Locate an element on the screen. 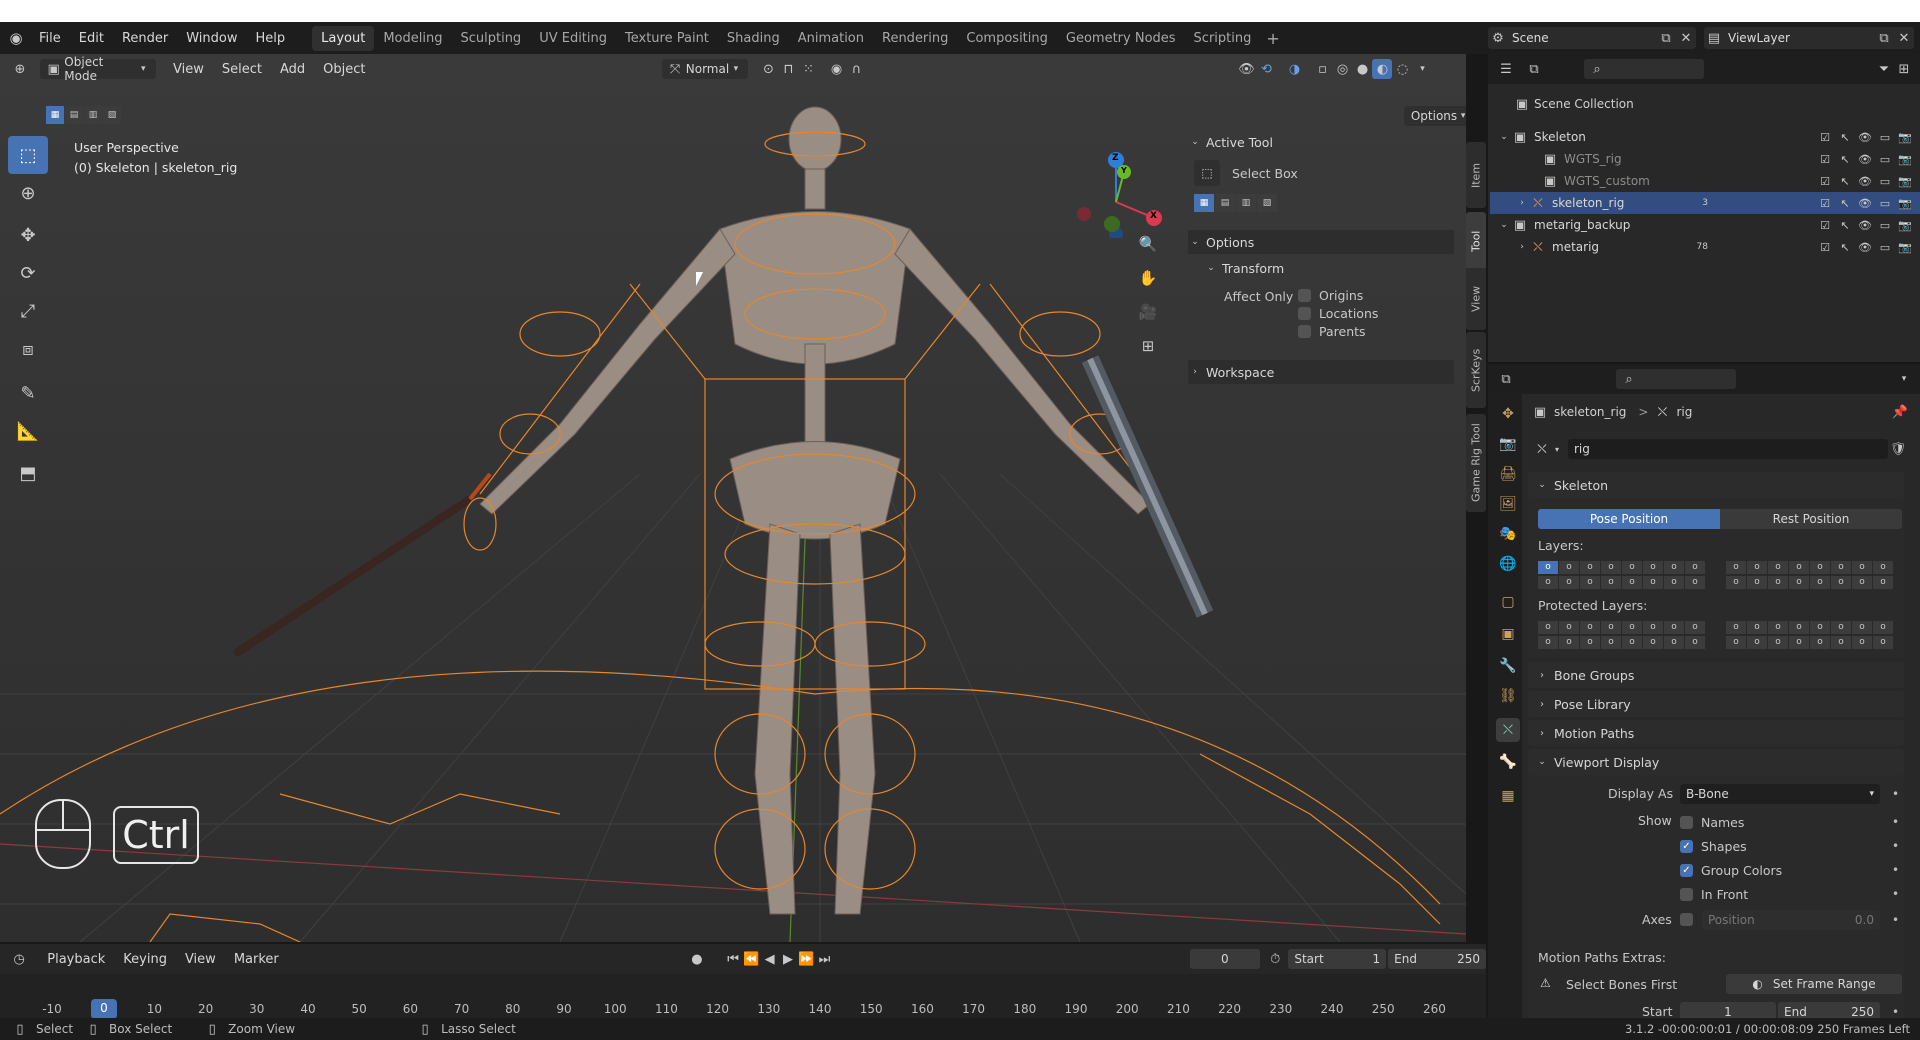  snap-icon: ⊓ is located at coordinates (788, 69).